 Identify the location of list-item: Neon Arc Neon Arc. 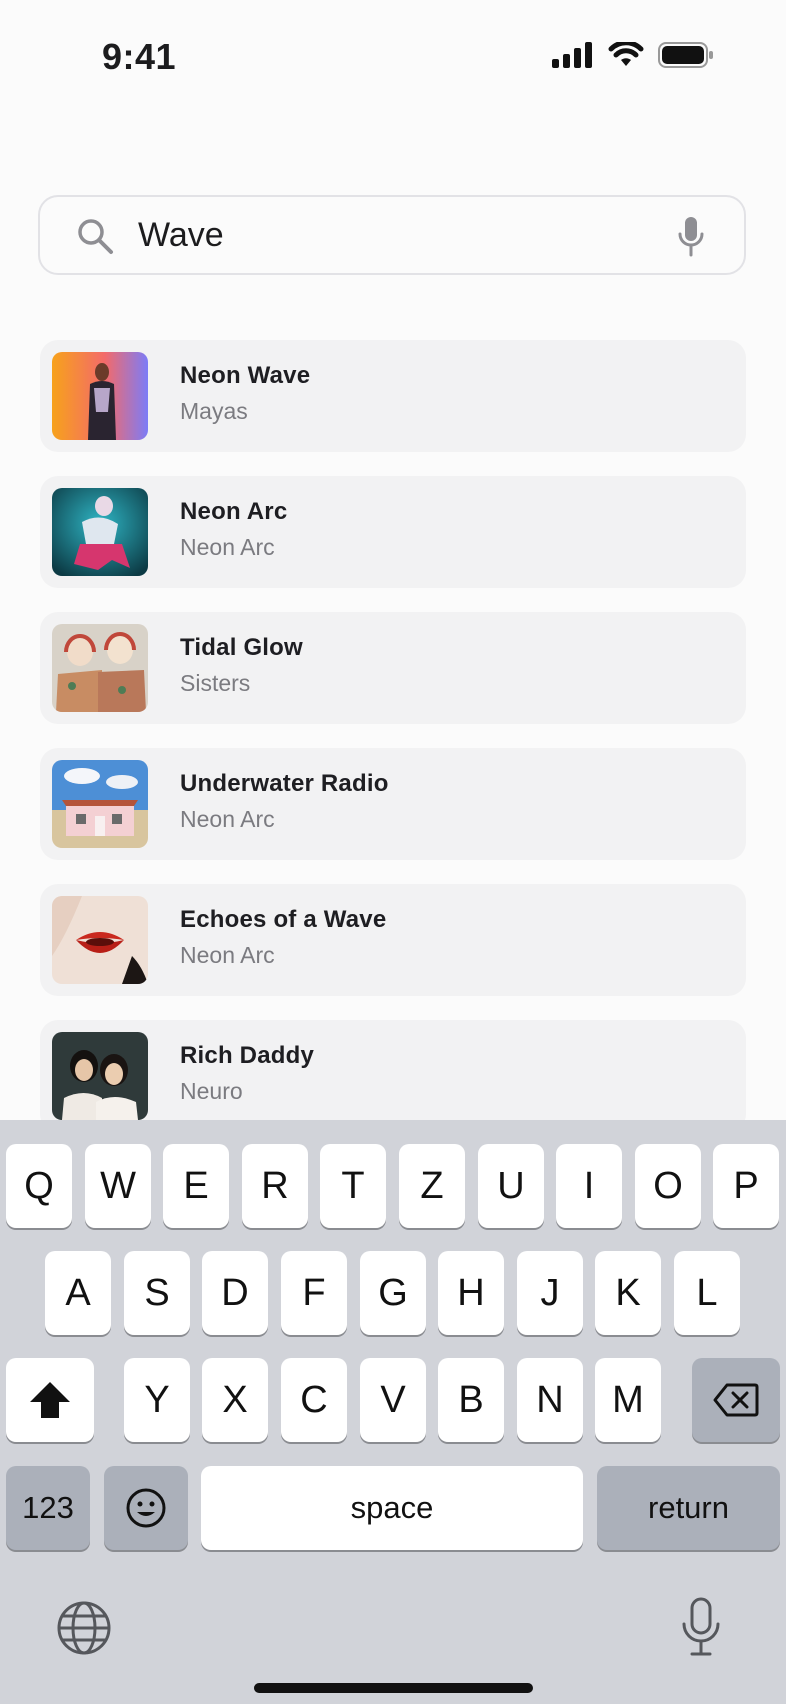
(393, 532).